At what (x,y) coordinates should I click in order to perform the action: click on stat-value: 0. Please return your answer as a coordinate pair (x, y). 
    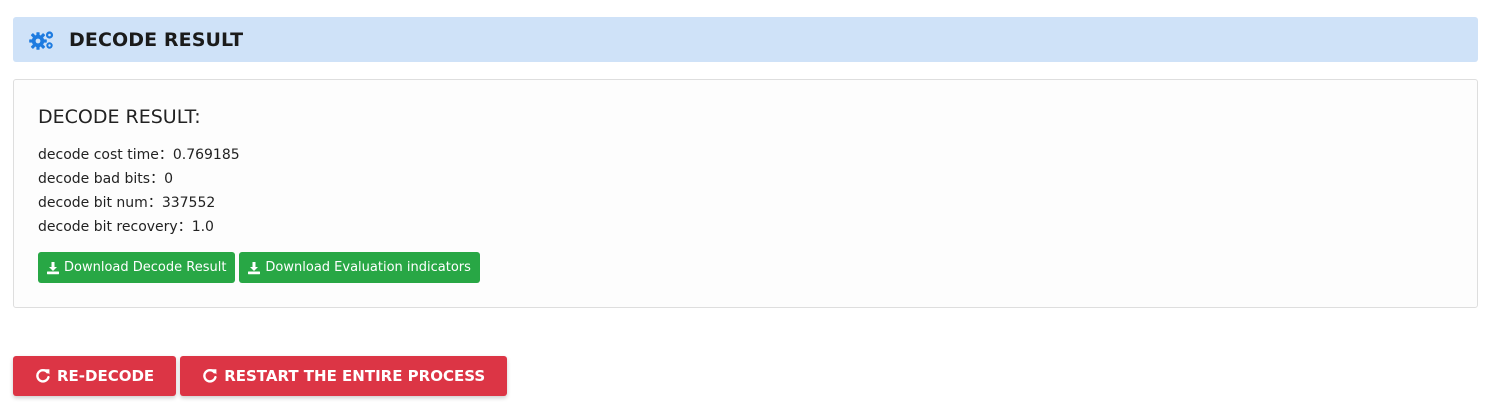
    Looking at the image, I should click on (168, 179).